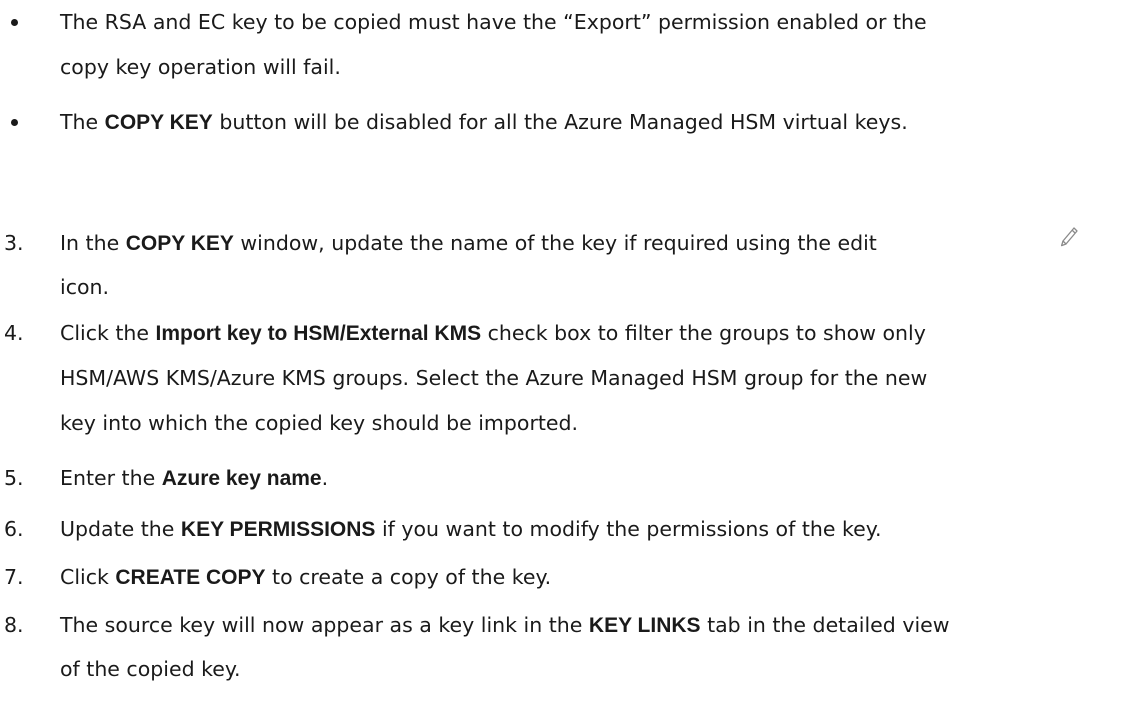 This screenshot has height=712, width=1145. Describe the element at coordinates (14, 243) in the screenshot. I see `step-number: 3.` at that location.